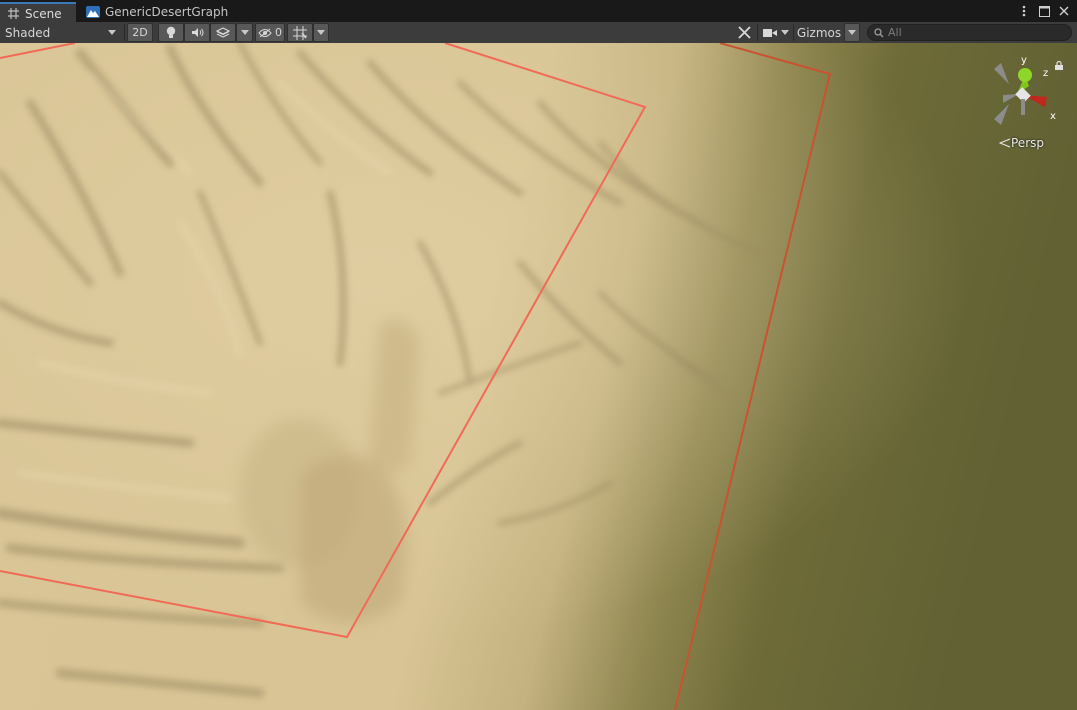  Describe the element at coordinates (61, 32) in the screenshot. I see `draw-mode-dropdown: Shaded` at that location.